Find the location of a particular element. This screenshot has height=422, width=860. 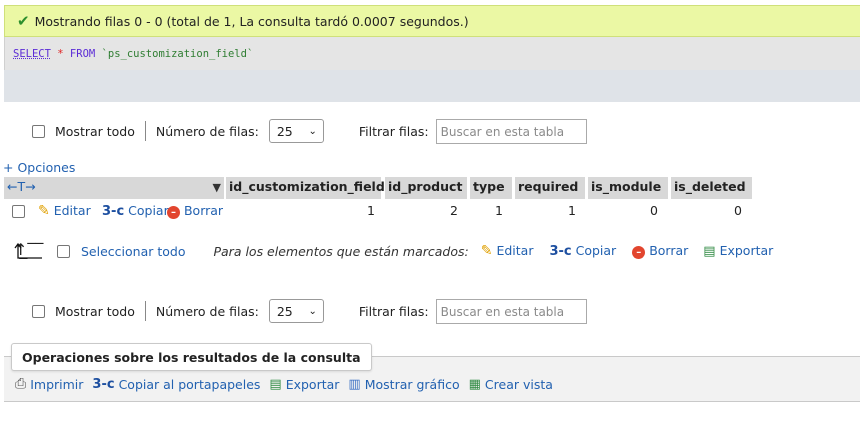

bulk-delete-button: – Borrar is located at coordinates (660, 251).